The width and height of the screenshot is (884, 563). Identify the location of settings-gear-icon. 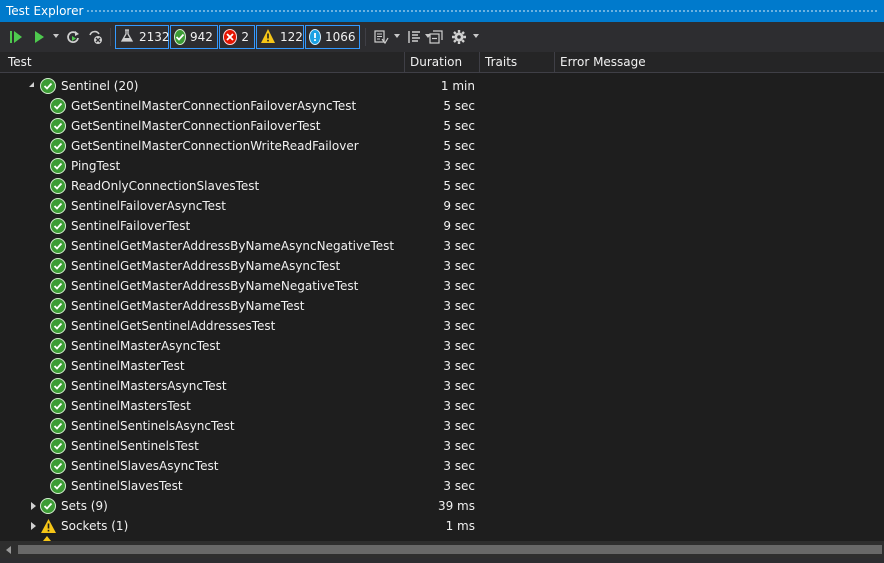
(459, 37).